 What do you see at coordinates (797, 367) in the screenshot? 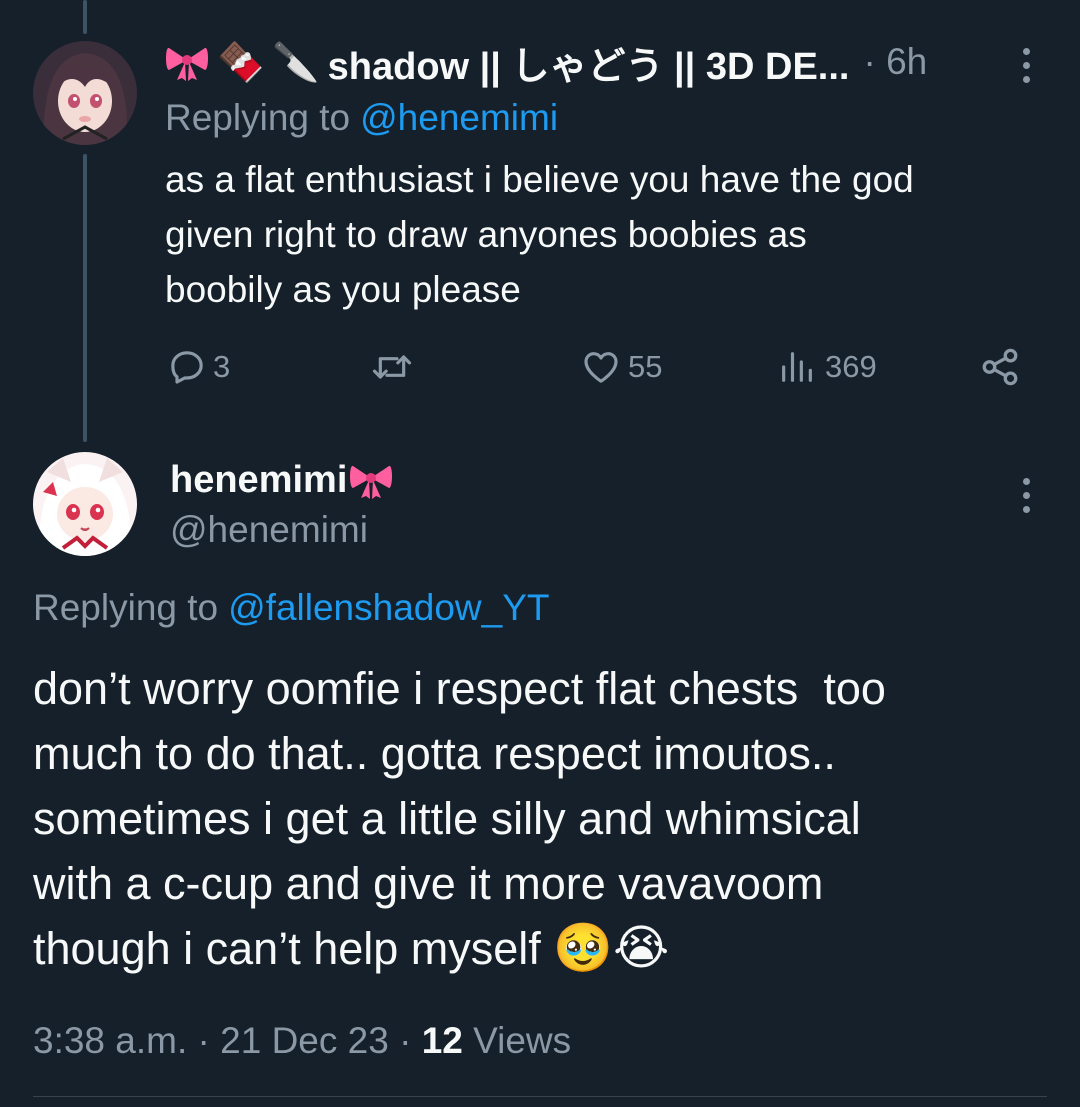
I see `analytics-icon` at bounding box center [797, 367].